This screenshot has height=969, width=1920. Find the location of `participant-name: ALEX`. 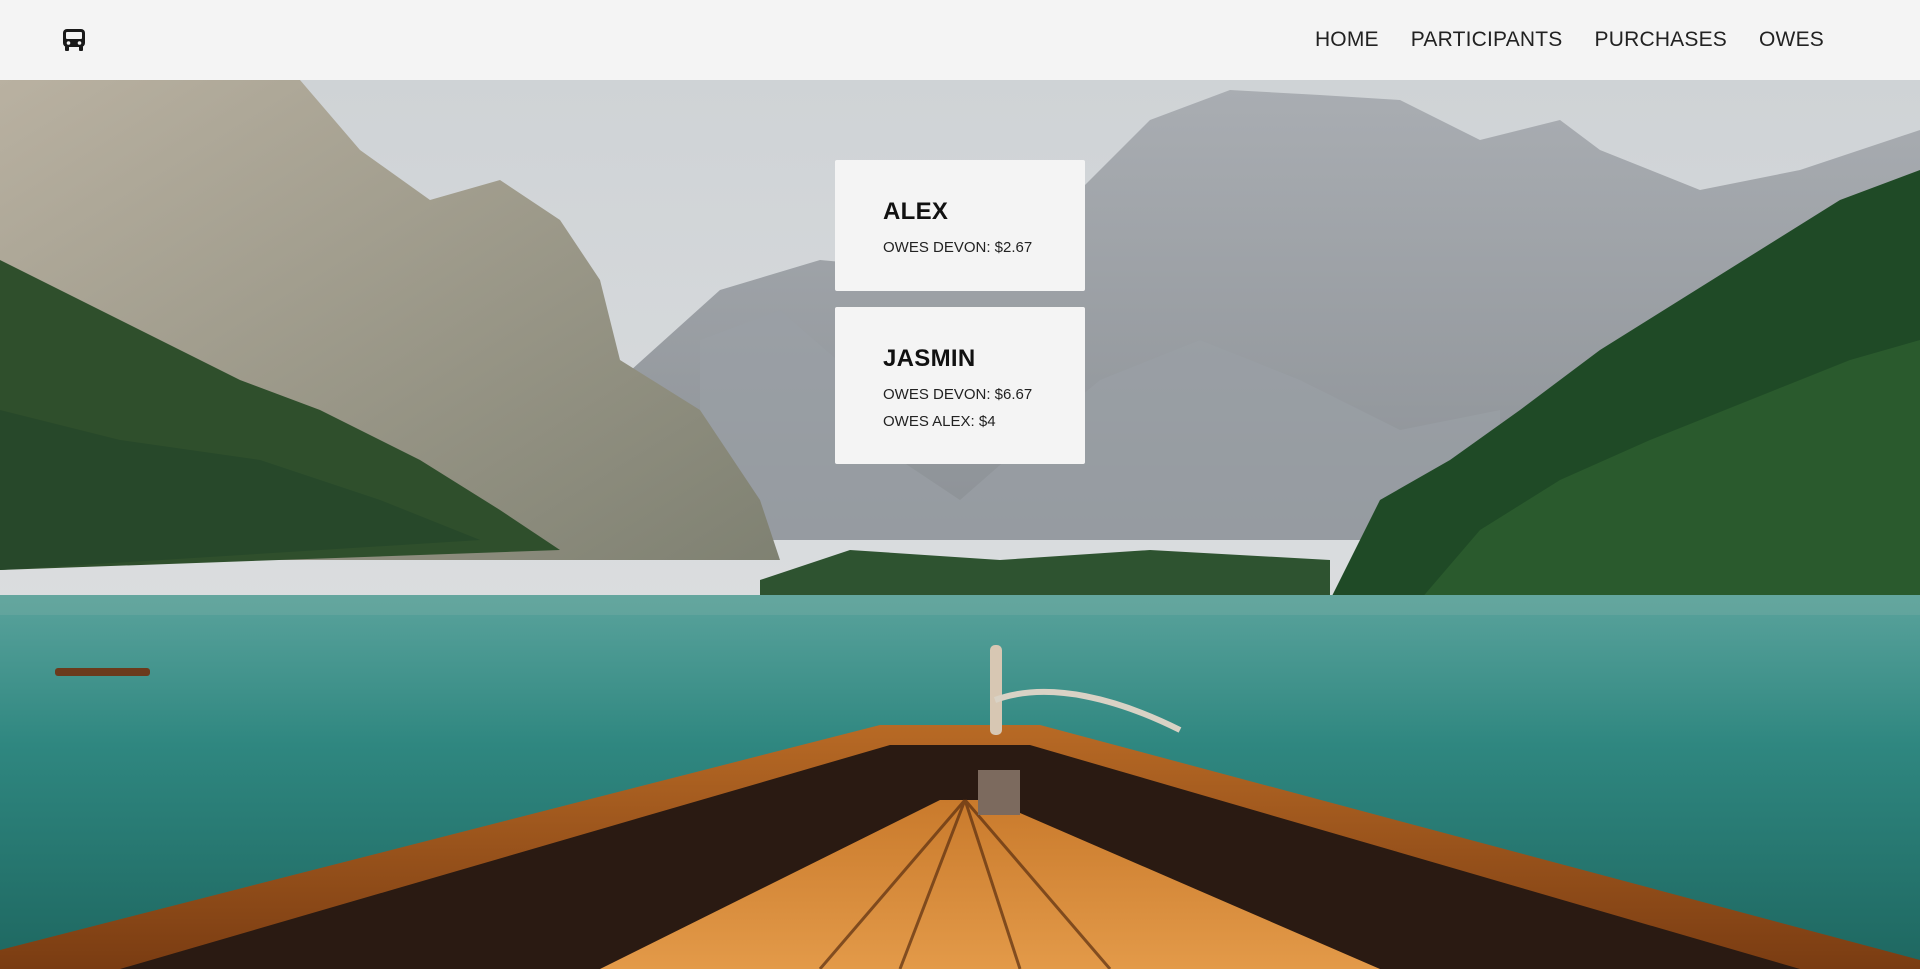

participant-name: ALEX is located at coordinates (916, 211).